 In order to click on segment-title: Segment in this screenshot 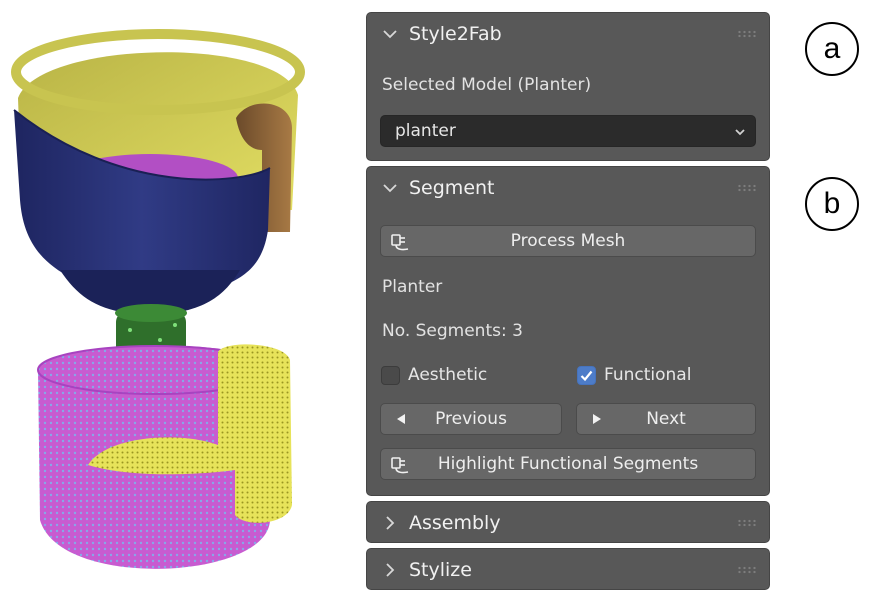, I will do `click(452, 188)`.